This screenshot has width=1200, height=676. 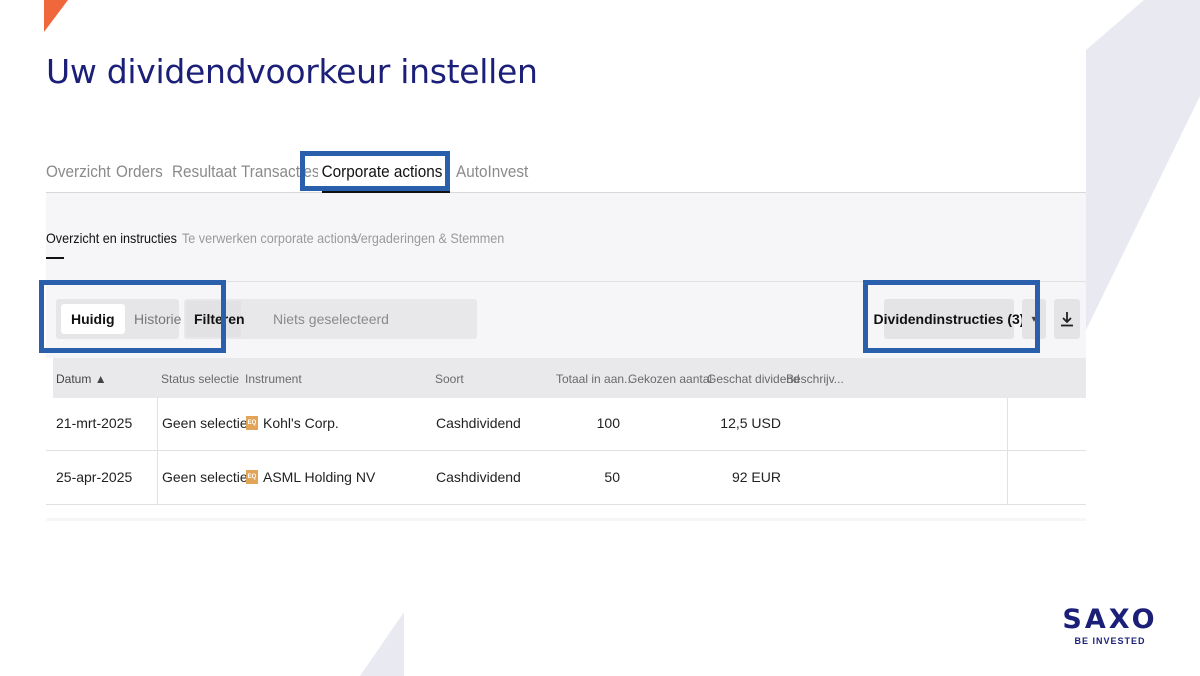 What do you see at coordinates (382, 644) in the screenshot?
I see `bottom-decoration` at bounding box center [382, 644].